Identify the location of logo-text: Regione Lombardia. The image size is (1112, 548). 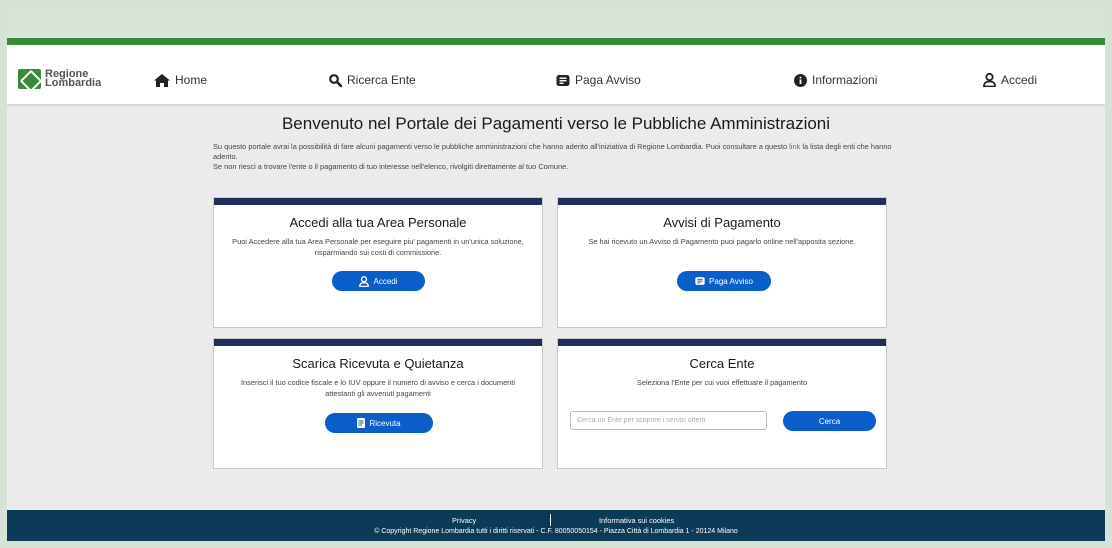
(73, 79).